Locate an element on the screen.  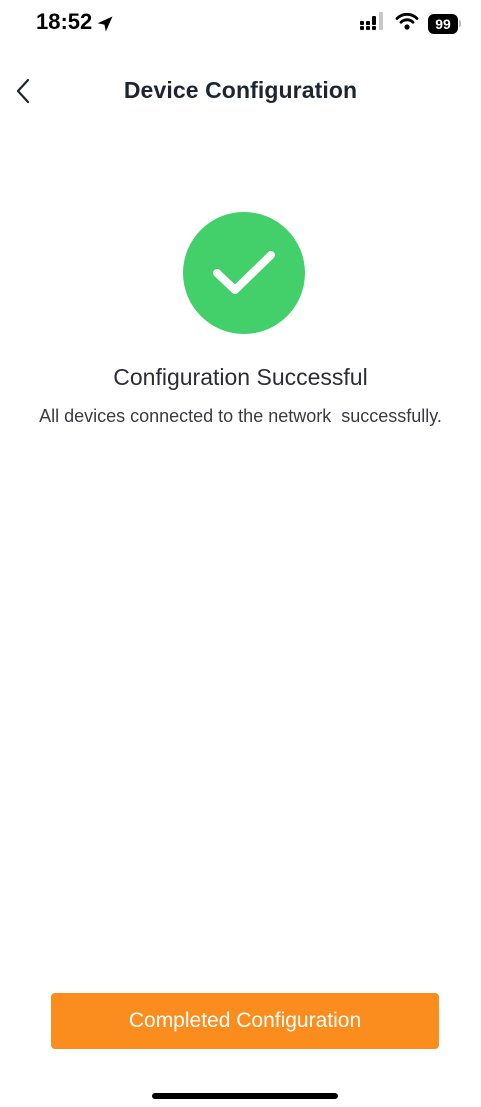
battery-level: 99 is located at coordinates (443, 23).